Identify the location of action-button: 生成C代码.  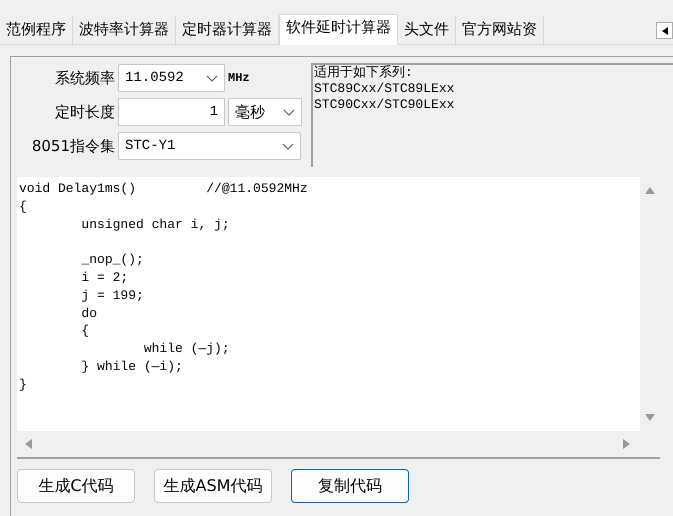
(76, 486).